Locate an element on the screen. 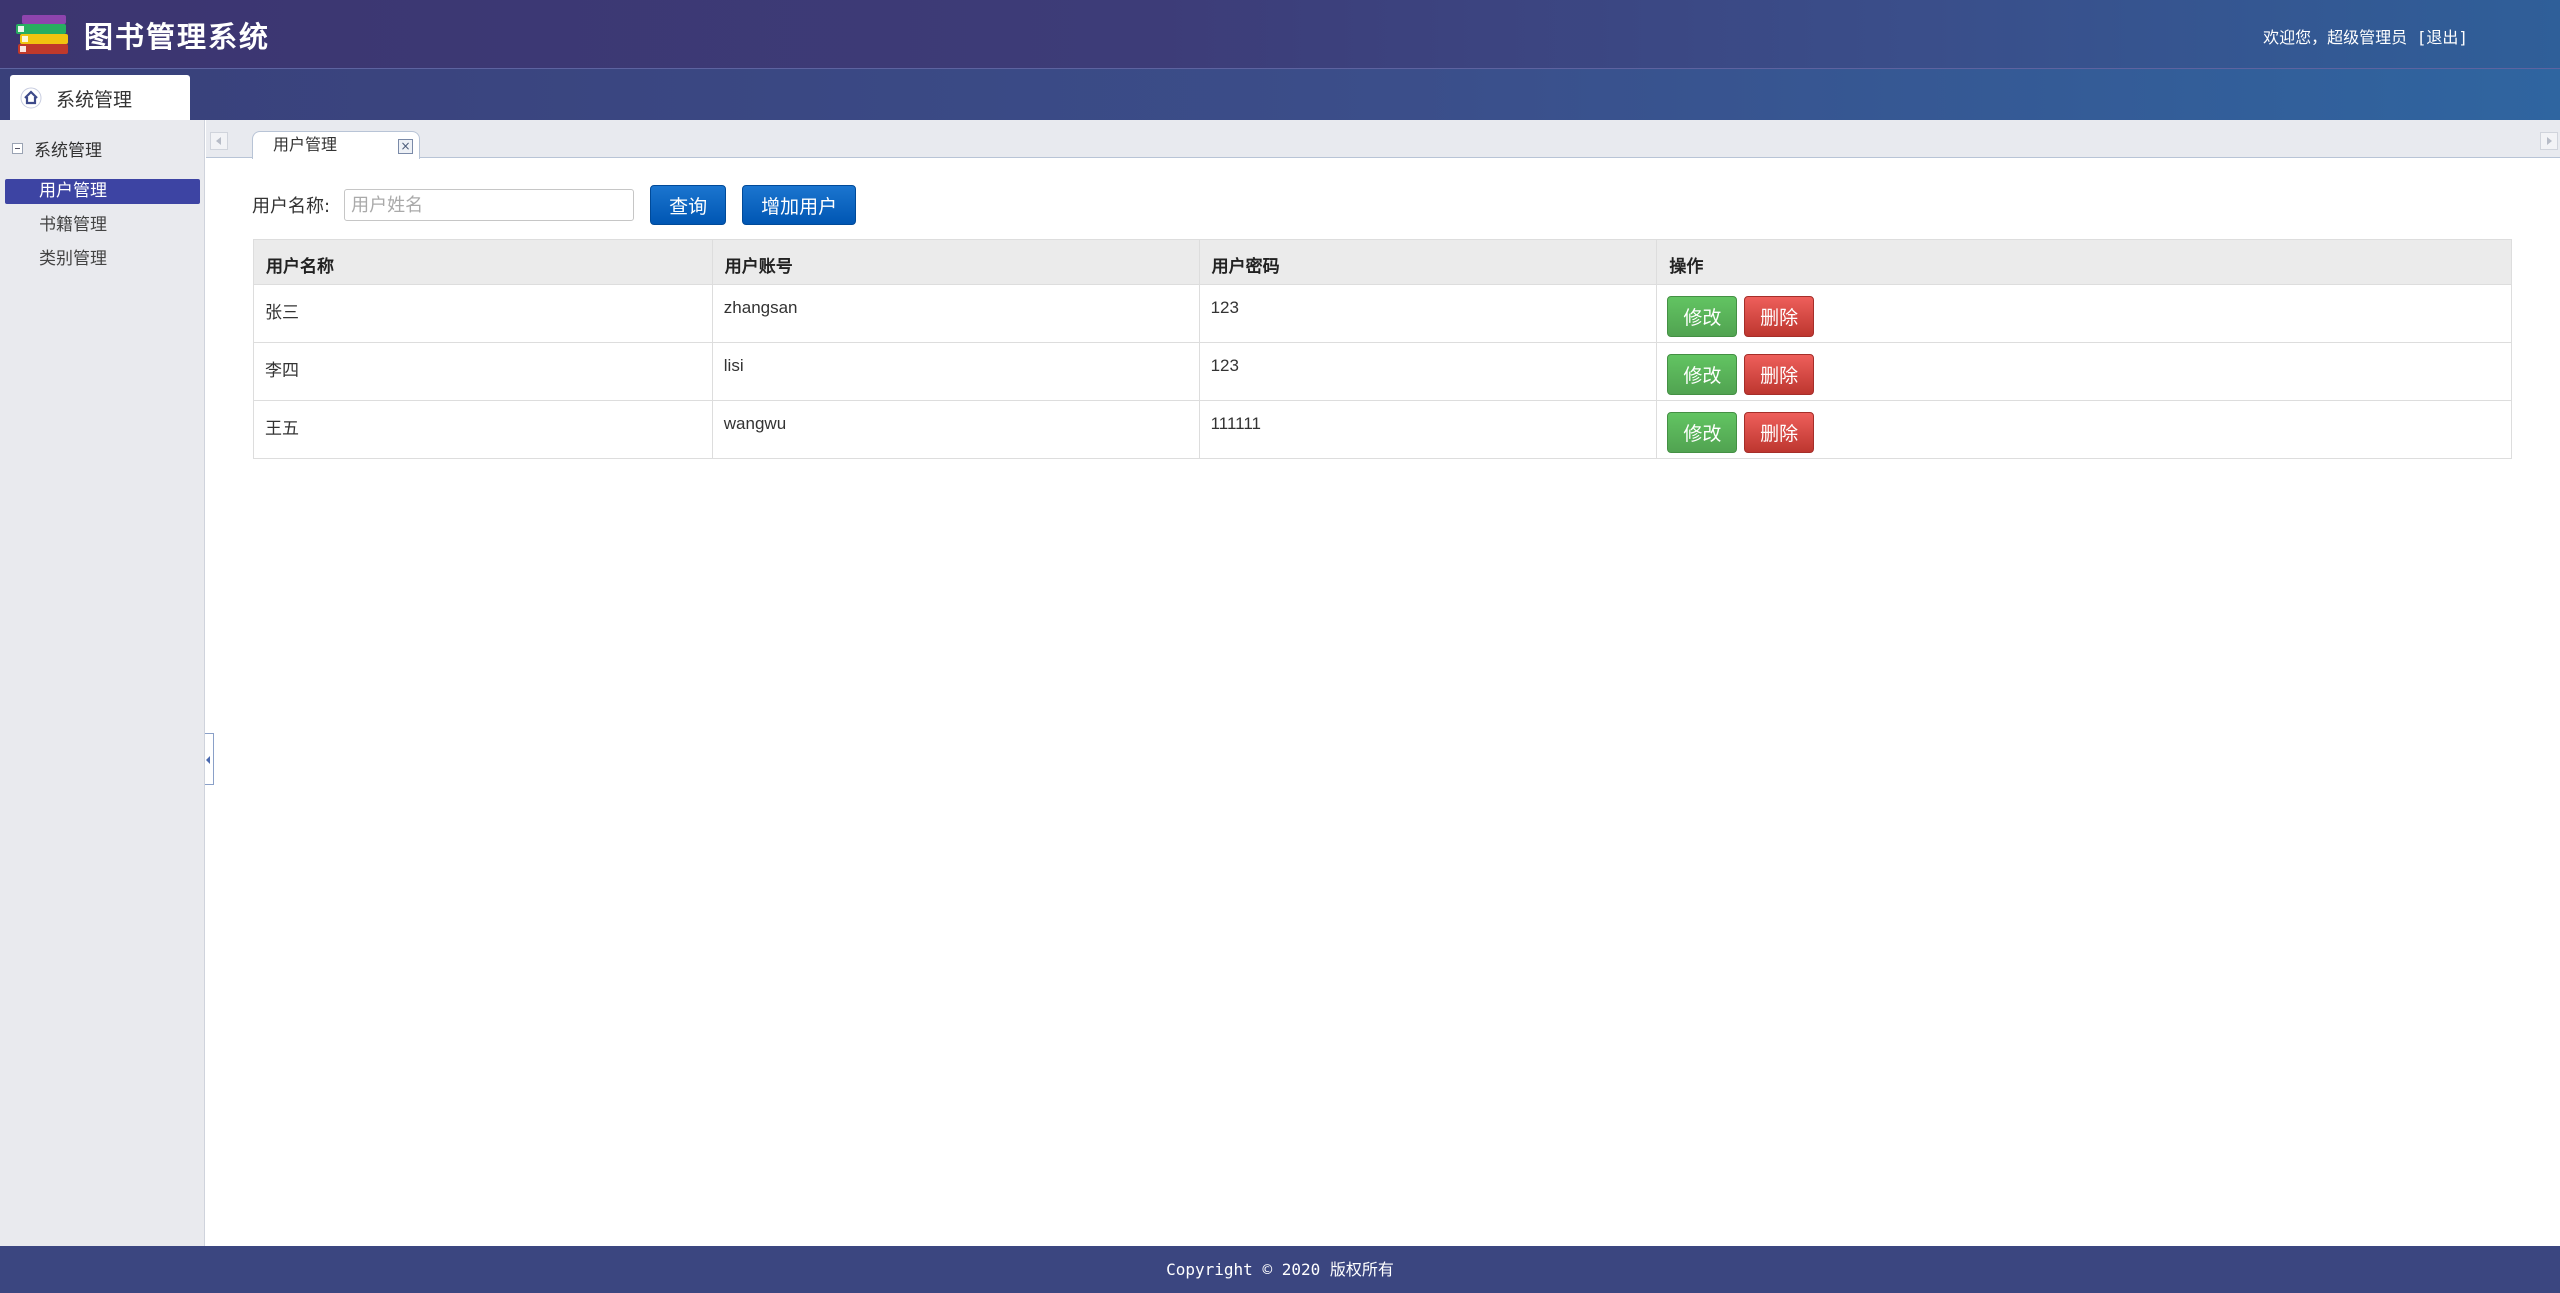 This screenshot has height=1293, width=2560. add-user-button: 增加用户 is located at coordinates (799, 205).